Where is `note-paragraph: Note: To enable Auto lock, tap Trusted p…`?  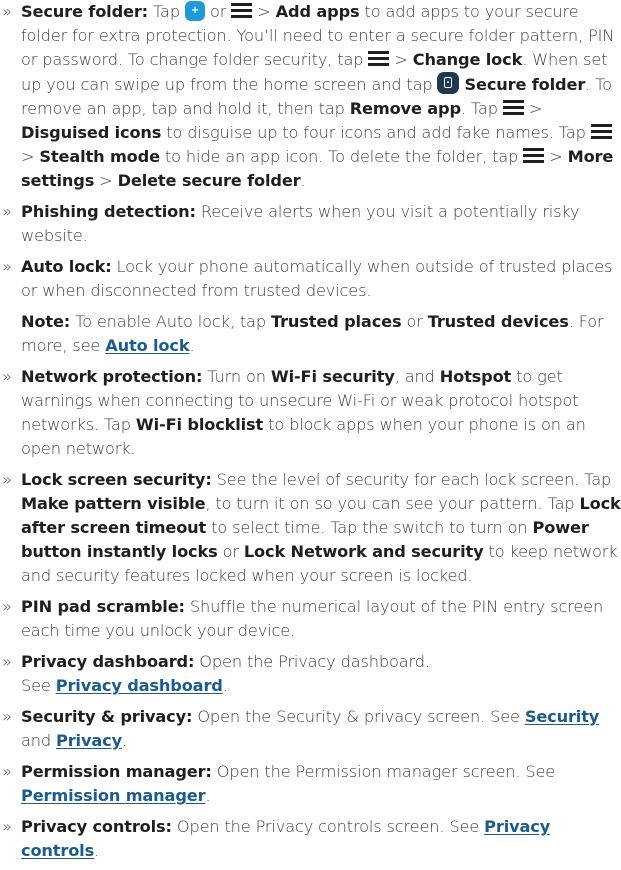 note-paragraph: Note: To enable Auto lock, tap Trusted p… is located at coordinates (312, 333).